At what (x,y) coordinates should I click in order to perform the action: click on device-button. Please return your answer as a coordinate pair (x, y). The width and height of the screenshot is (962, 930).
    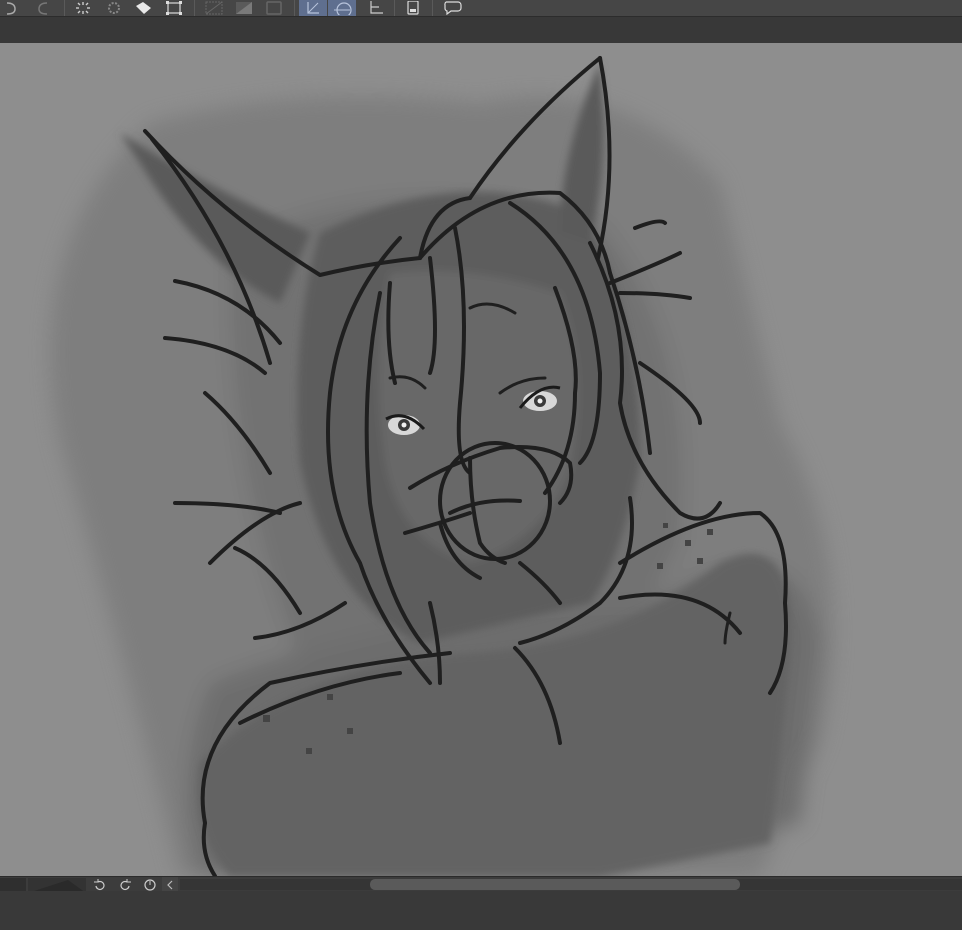
    Looking at the image, I should click on (413, 8).